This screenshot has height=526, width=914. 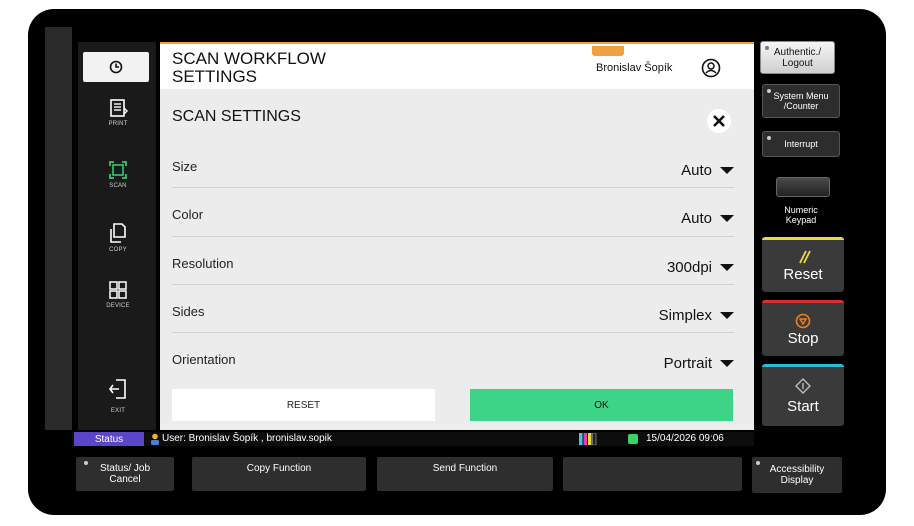 What do you see at coordinates (118, 411) in the screenshot?
I see `nav-label-exit: EXIT` at bounding box center [118, 411].